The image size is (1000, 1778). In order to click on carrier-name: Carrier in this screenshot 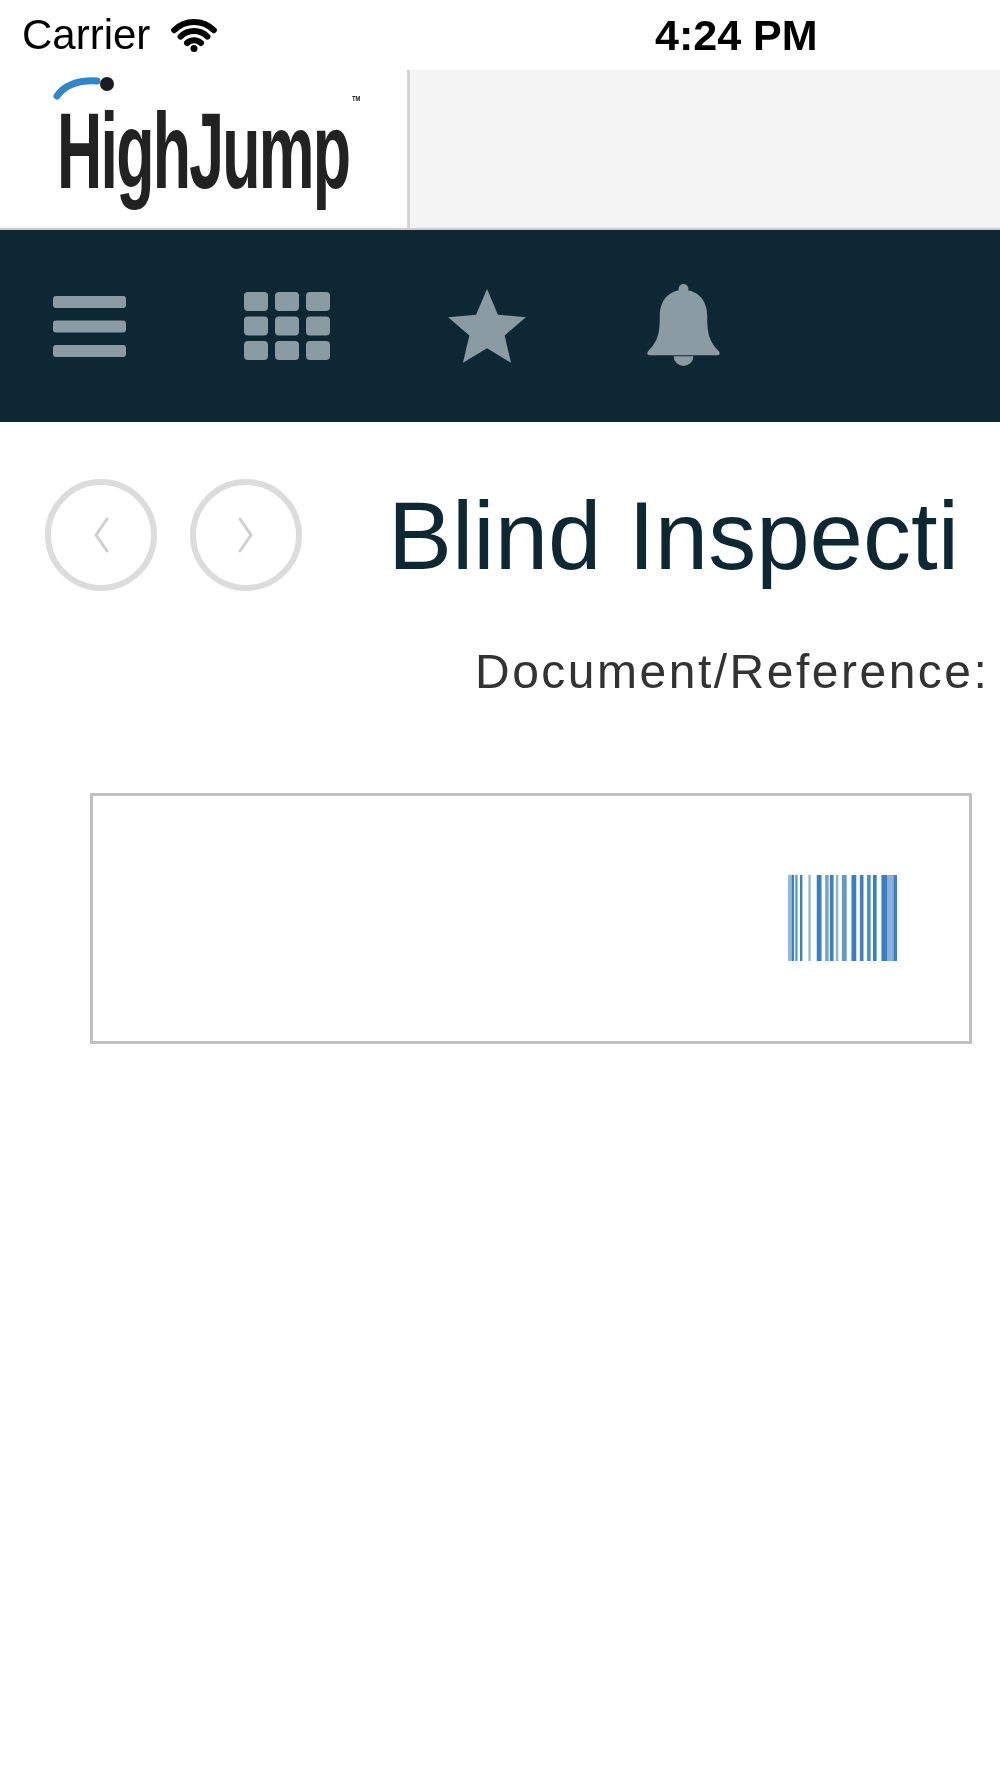, I will do `click(86, 35)`.